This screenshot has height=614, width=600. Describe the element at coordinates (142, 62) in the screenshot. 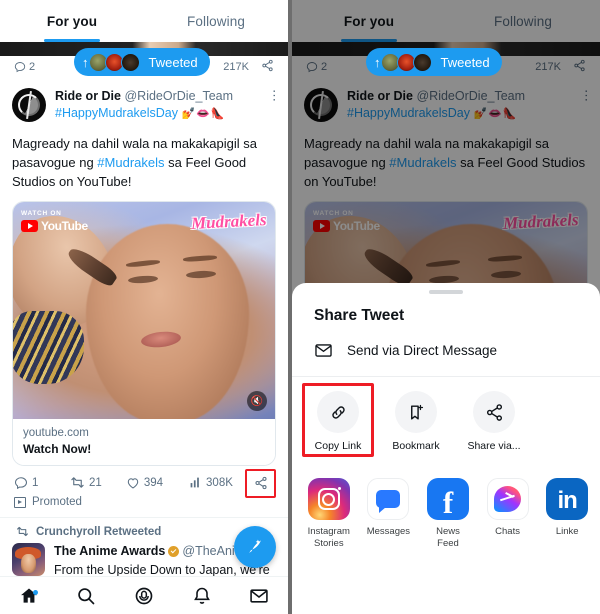

I see `tweeted-toast-pill: ↑ Tweeted` at that location.